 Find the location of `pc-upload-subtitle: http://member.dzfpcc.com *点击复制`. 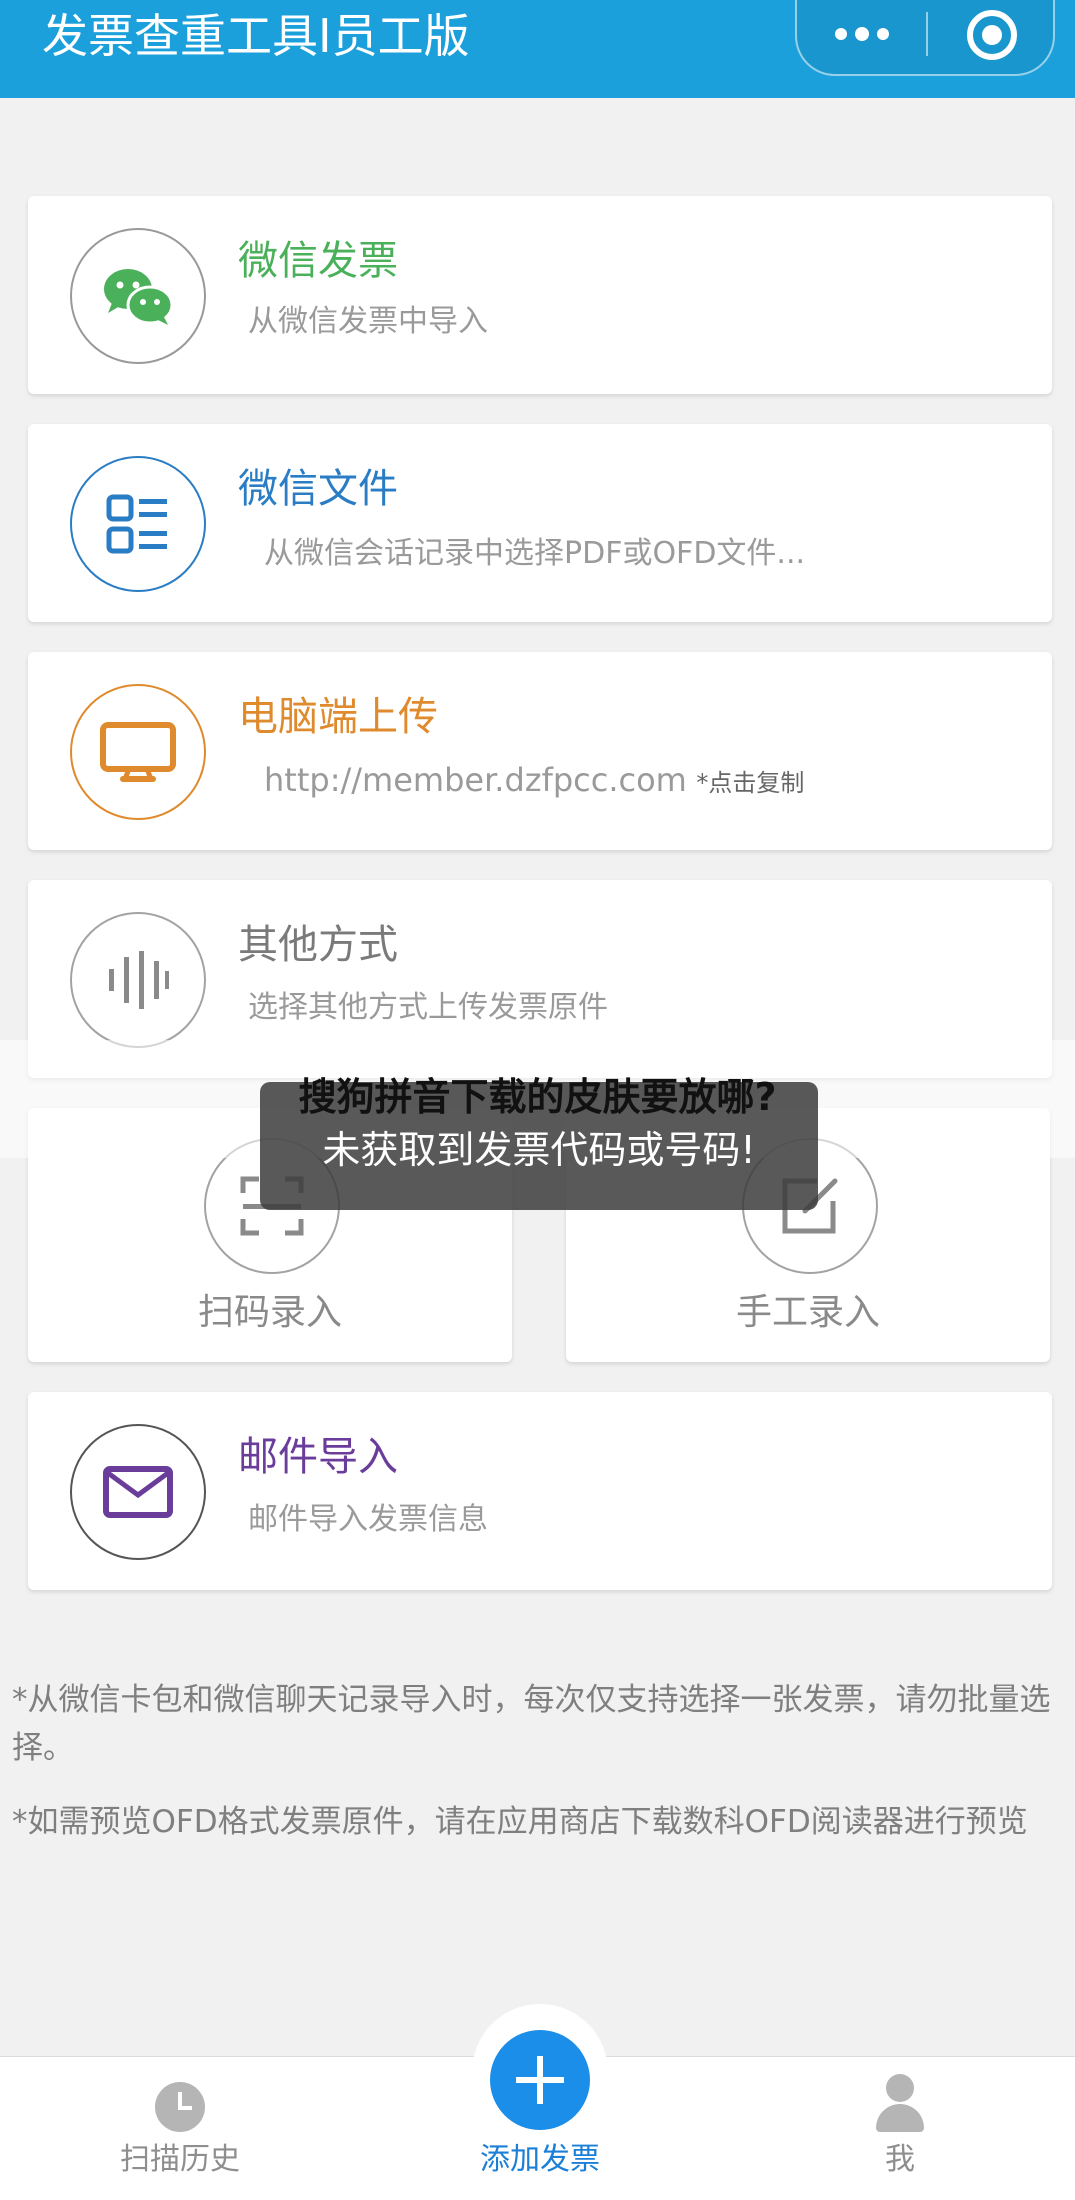

pc-upload-subtitle: http://member.dzfpcc.com *点击复制 is located at coordinates (534, 781).